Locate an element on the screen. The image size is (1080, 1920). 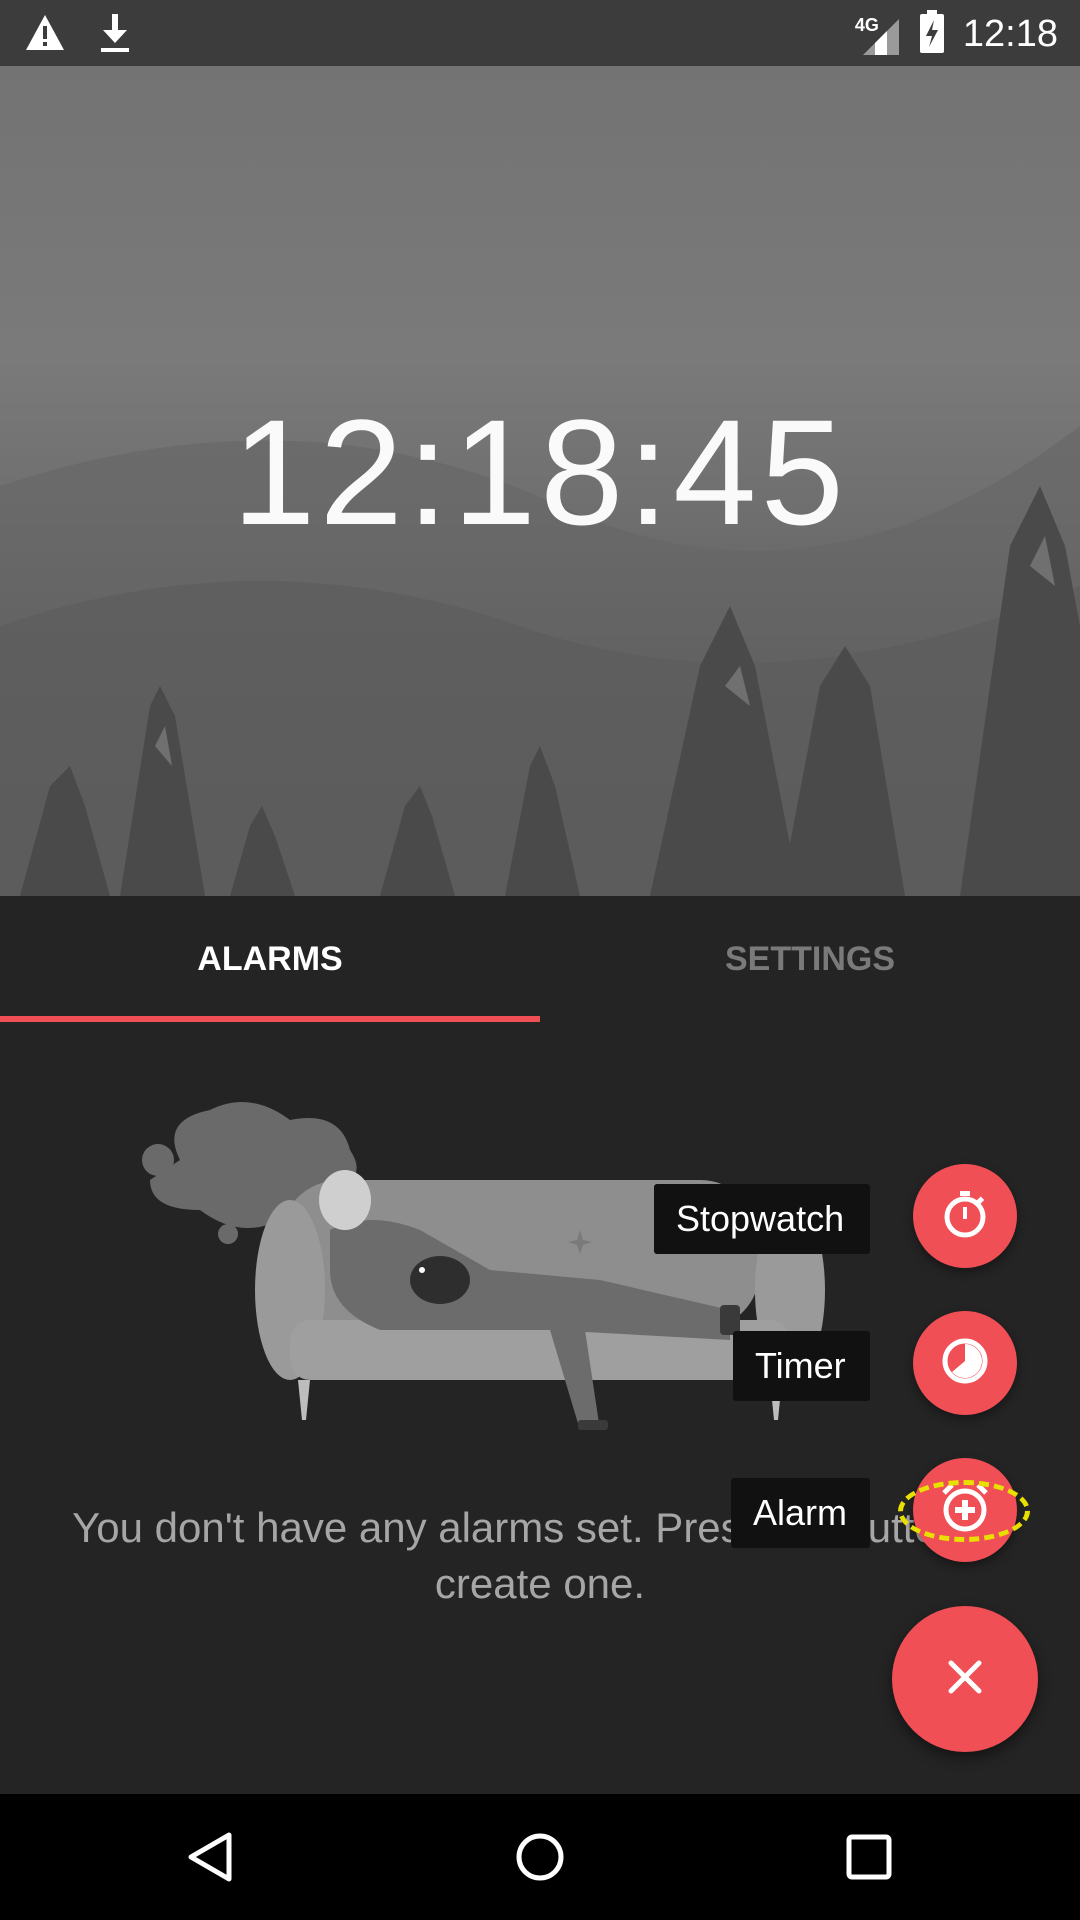
tab-bar: ALARMS SETTINGS is located at coordinates (540, 959).